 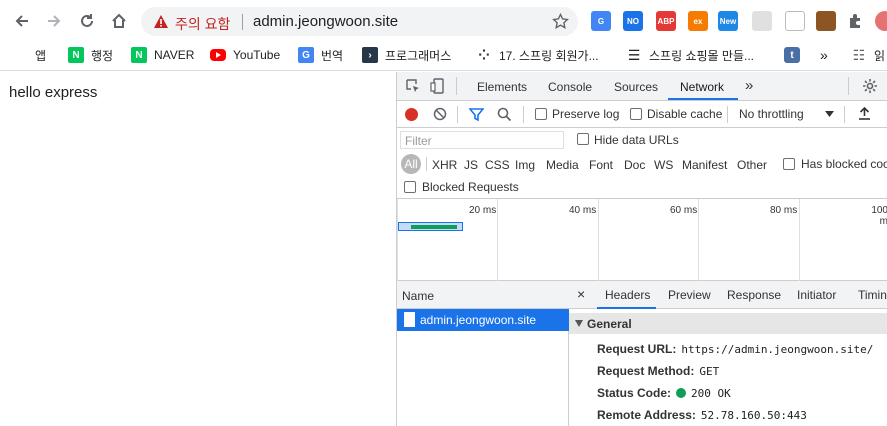 I want to click on cookie-ext-icon, so click(x=826, y=21).